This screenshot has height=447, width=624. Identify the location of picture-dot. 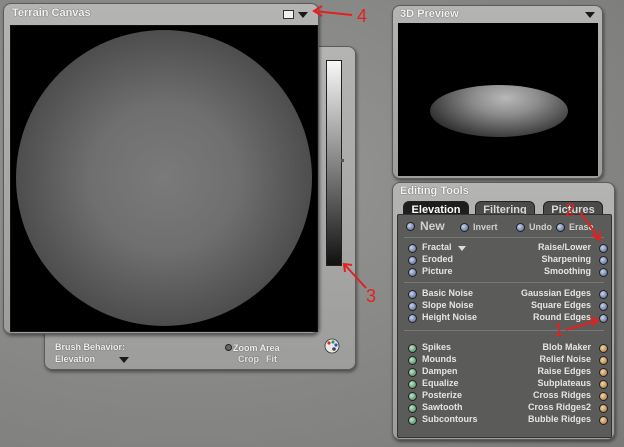
(412, 272).